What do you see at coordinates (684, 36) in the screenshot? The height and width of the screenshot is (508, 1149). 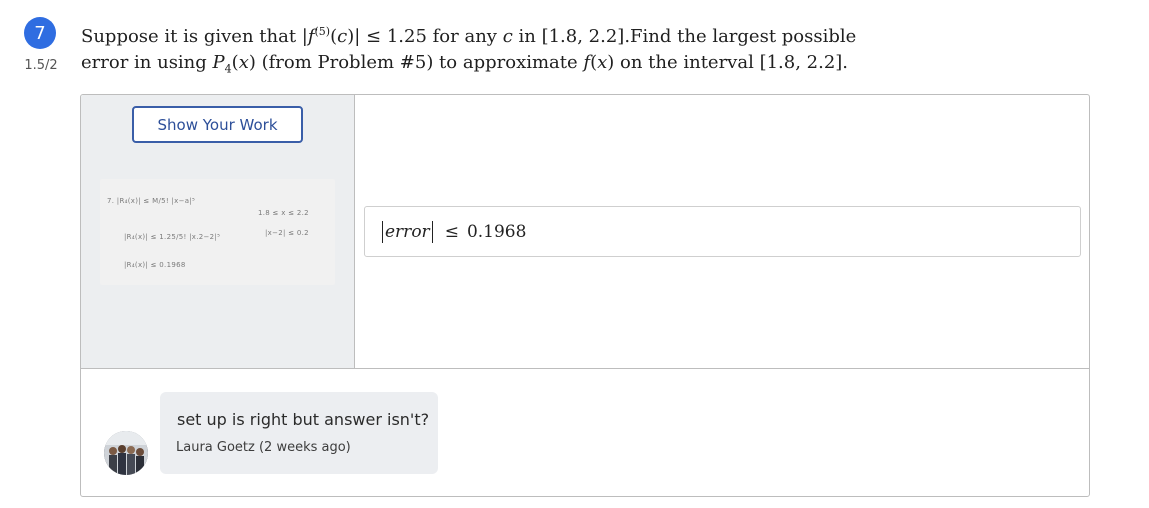 I see `question-text-part: in [1.8, 2.2].Find the largest possible` at bounding box center [684, 36].